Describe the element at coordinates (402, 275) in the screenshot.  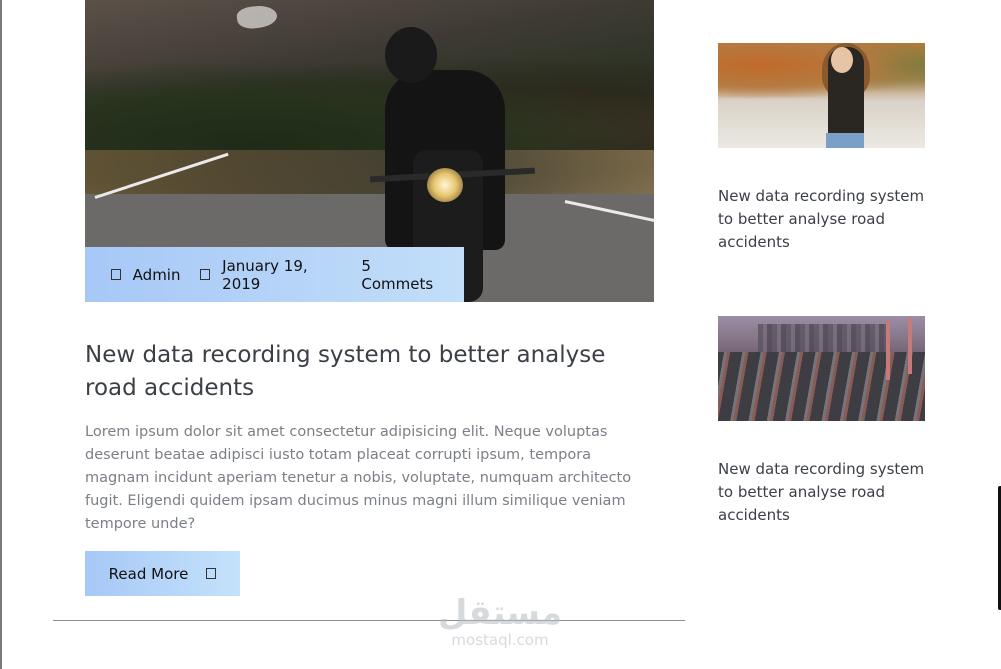
I see `post-comments-count: 5 Commets` at that location.